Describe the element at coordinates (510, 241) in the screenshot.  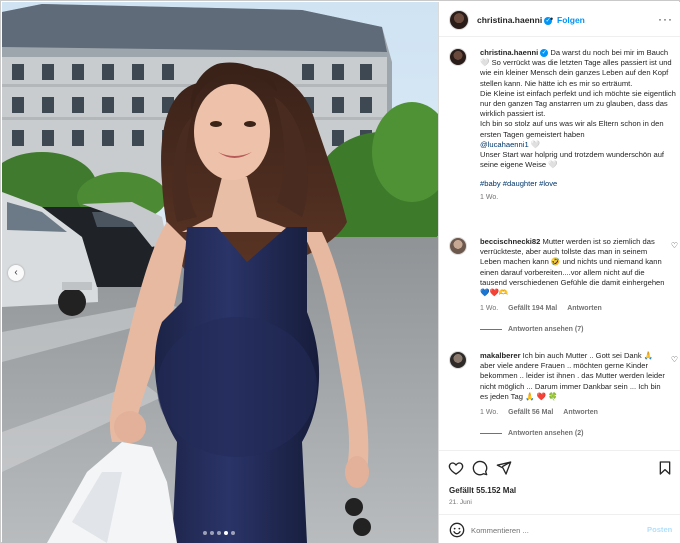
I see `commenter-username: beccischnecki82` at that location.